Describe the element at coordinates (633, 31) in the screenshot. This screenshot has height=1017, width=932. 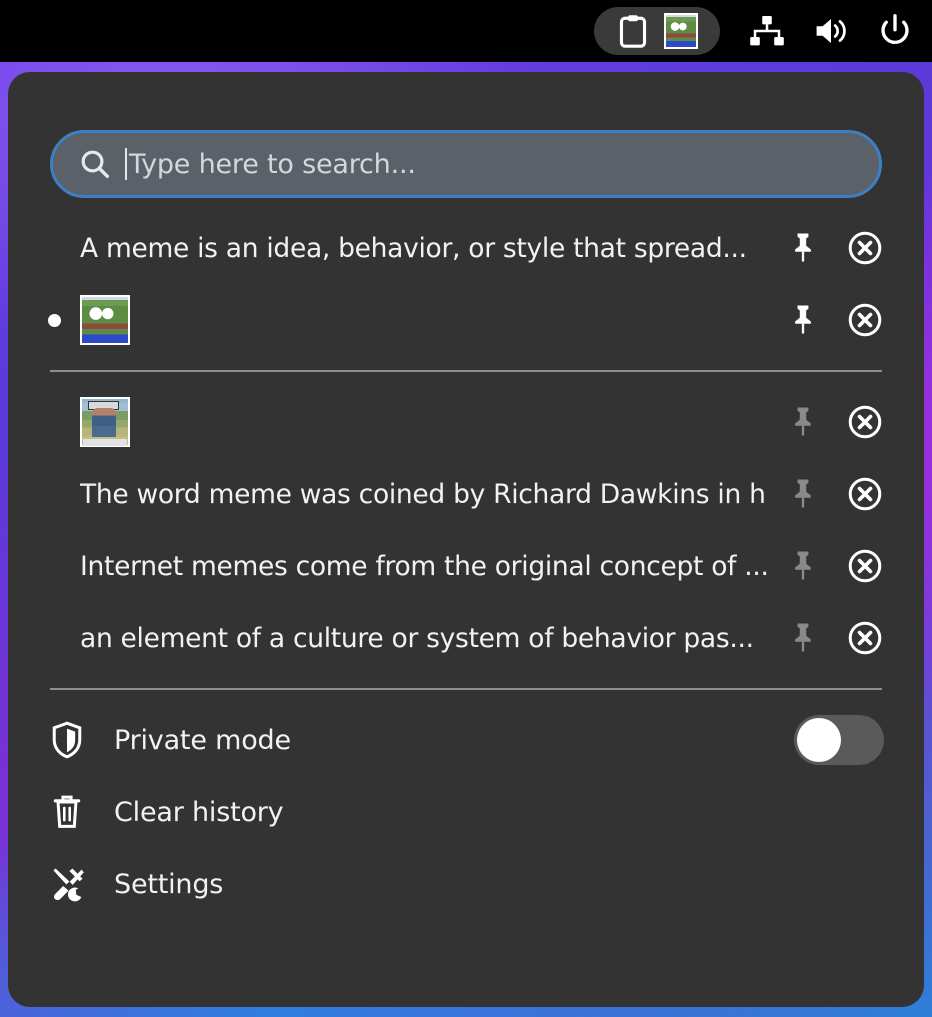
I see `clipboard-icon` at that location.